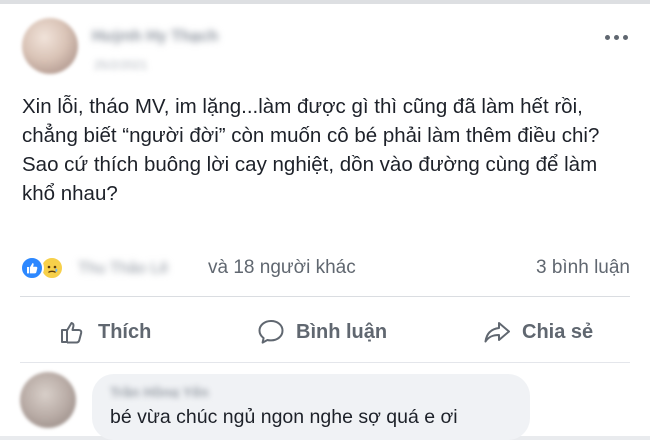 The image size is (650, 440). I want to click on comment-count-link: 3 bình luận, so click(583, 268).